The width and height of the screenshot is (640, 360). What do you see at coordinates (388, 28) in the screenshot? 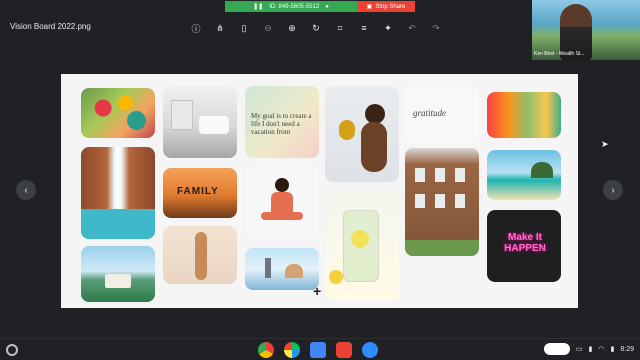
I see `lightbulb-icon: ✦` at bounding box center [388, 28].